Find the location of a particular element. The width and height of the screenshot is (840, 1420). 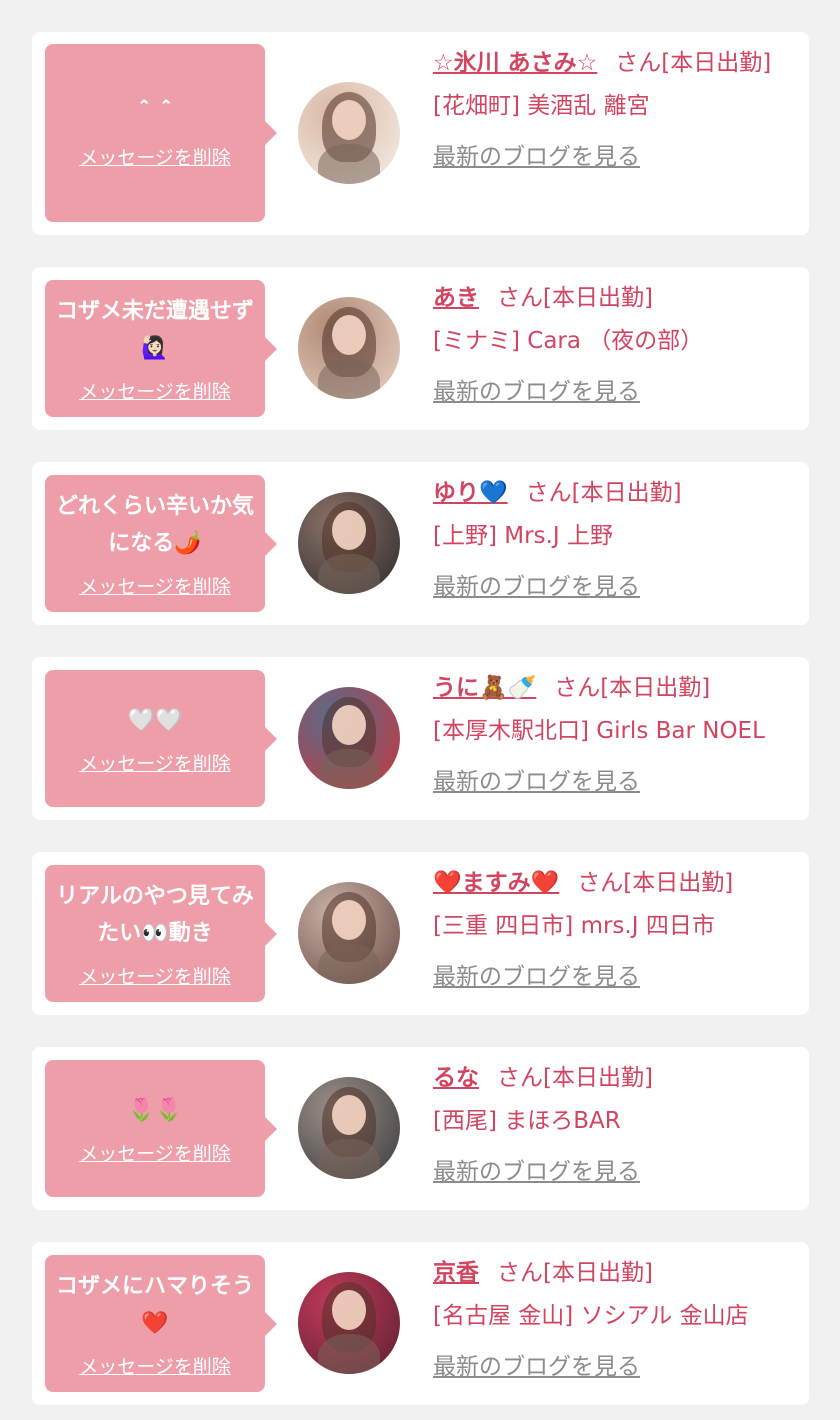

message-bubble: どれくらい辛いか気になる🌶️ メッセージを削除 is located at coordinates (161, 543).